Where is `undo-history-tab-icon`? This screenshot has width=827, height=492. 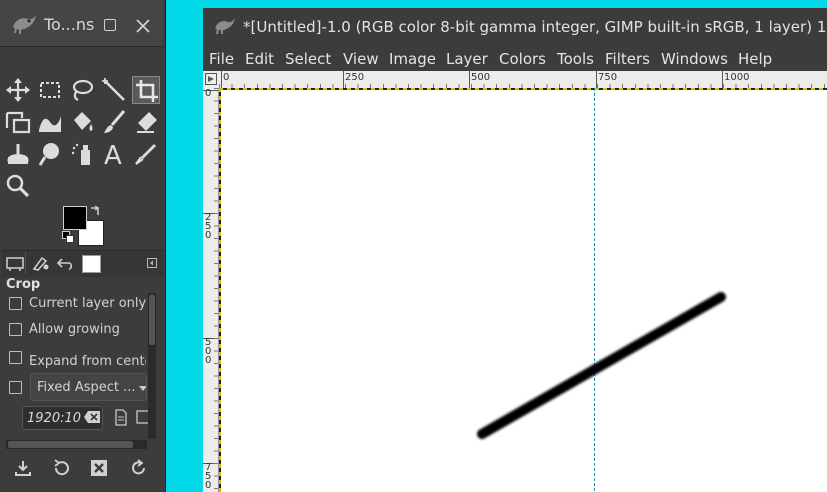 undo-history-tab-icon is located at coordinates (65, 263).